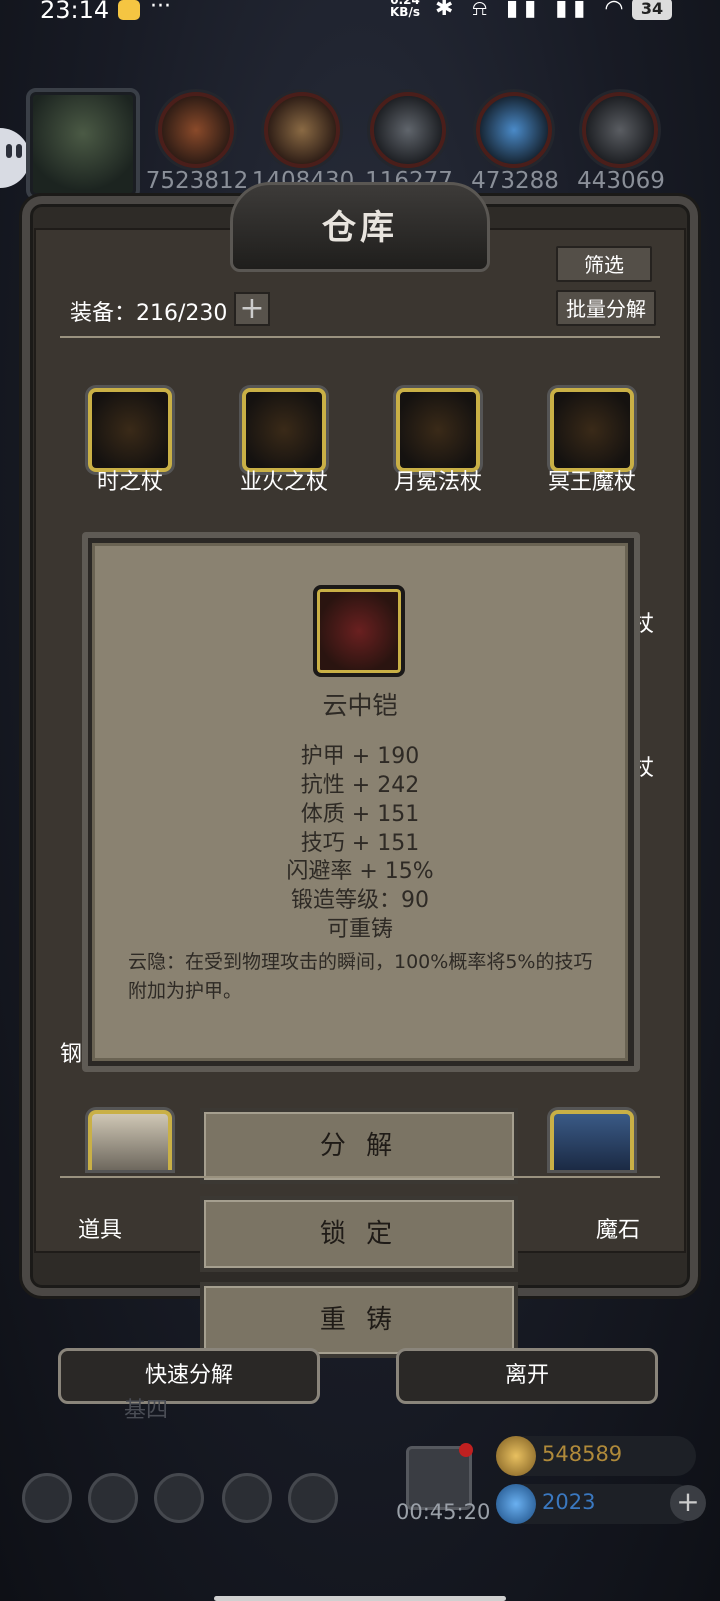 The image size is (720, 1601). What do you see at coordinates (443, 1512) in the screenshot?
I see `gift-timer: 00:45:20` at bounding box center [443, 1512].